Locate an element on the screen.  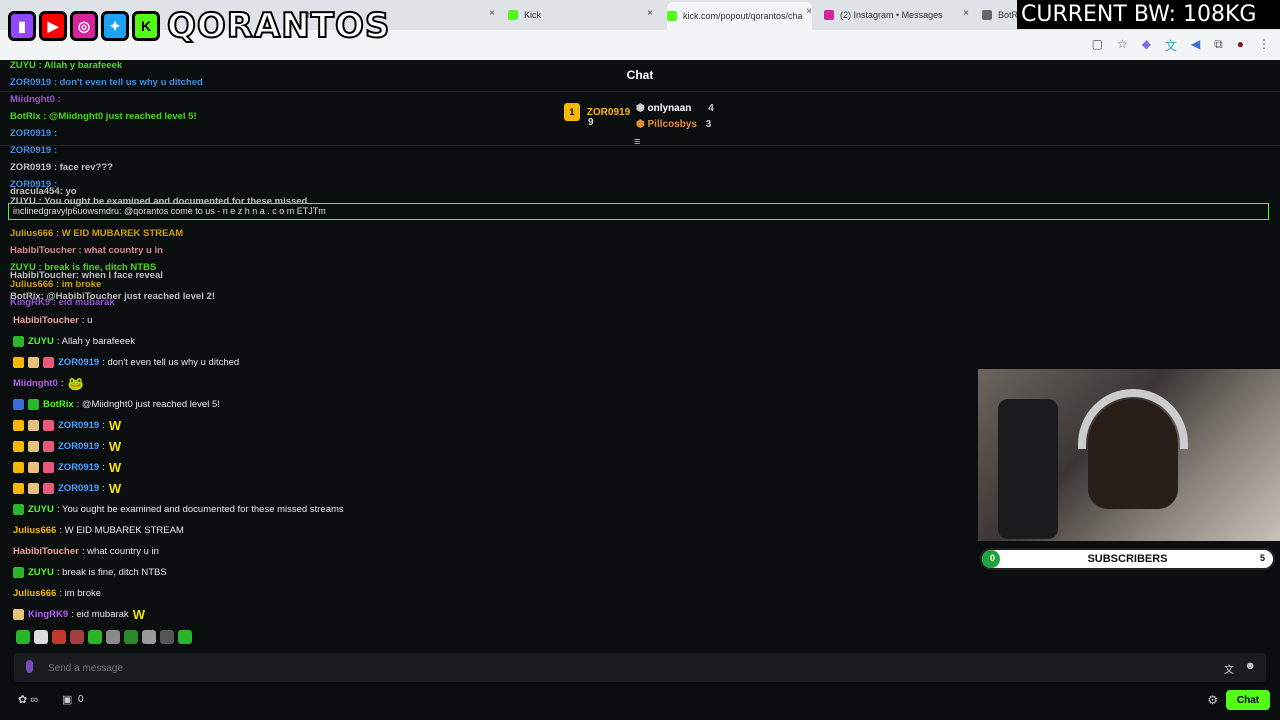
gift-icon: ▣ is located at coordinates (67, 699).